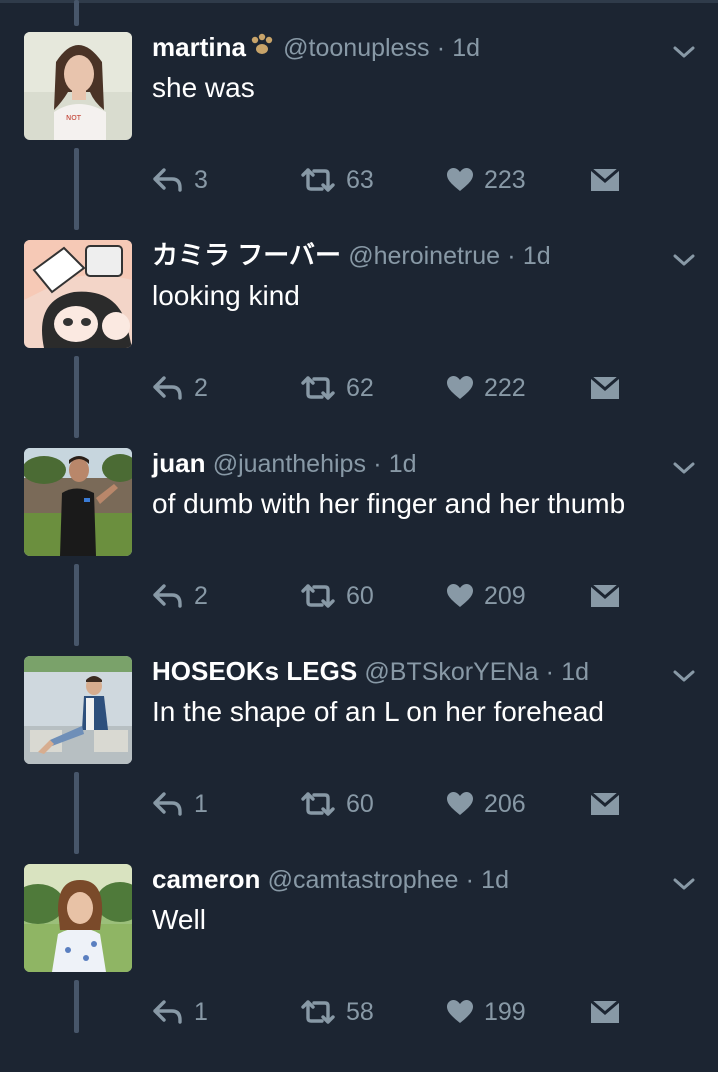 The height and width of the screenshot is (1072, 718). I want to click on retweet-button: 62, so click(337, 388).